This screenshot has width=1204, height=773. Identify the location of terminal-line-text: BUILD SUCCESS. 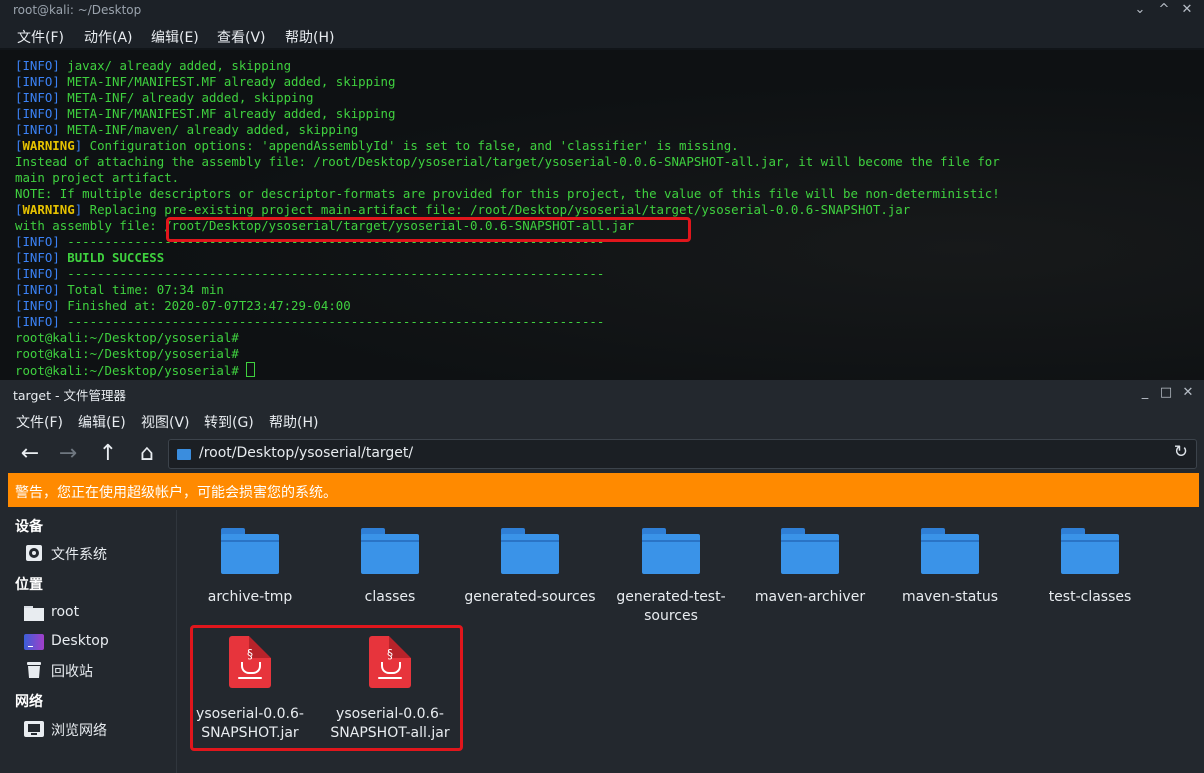
(112, 257).